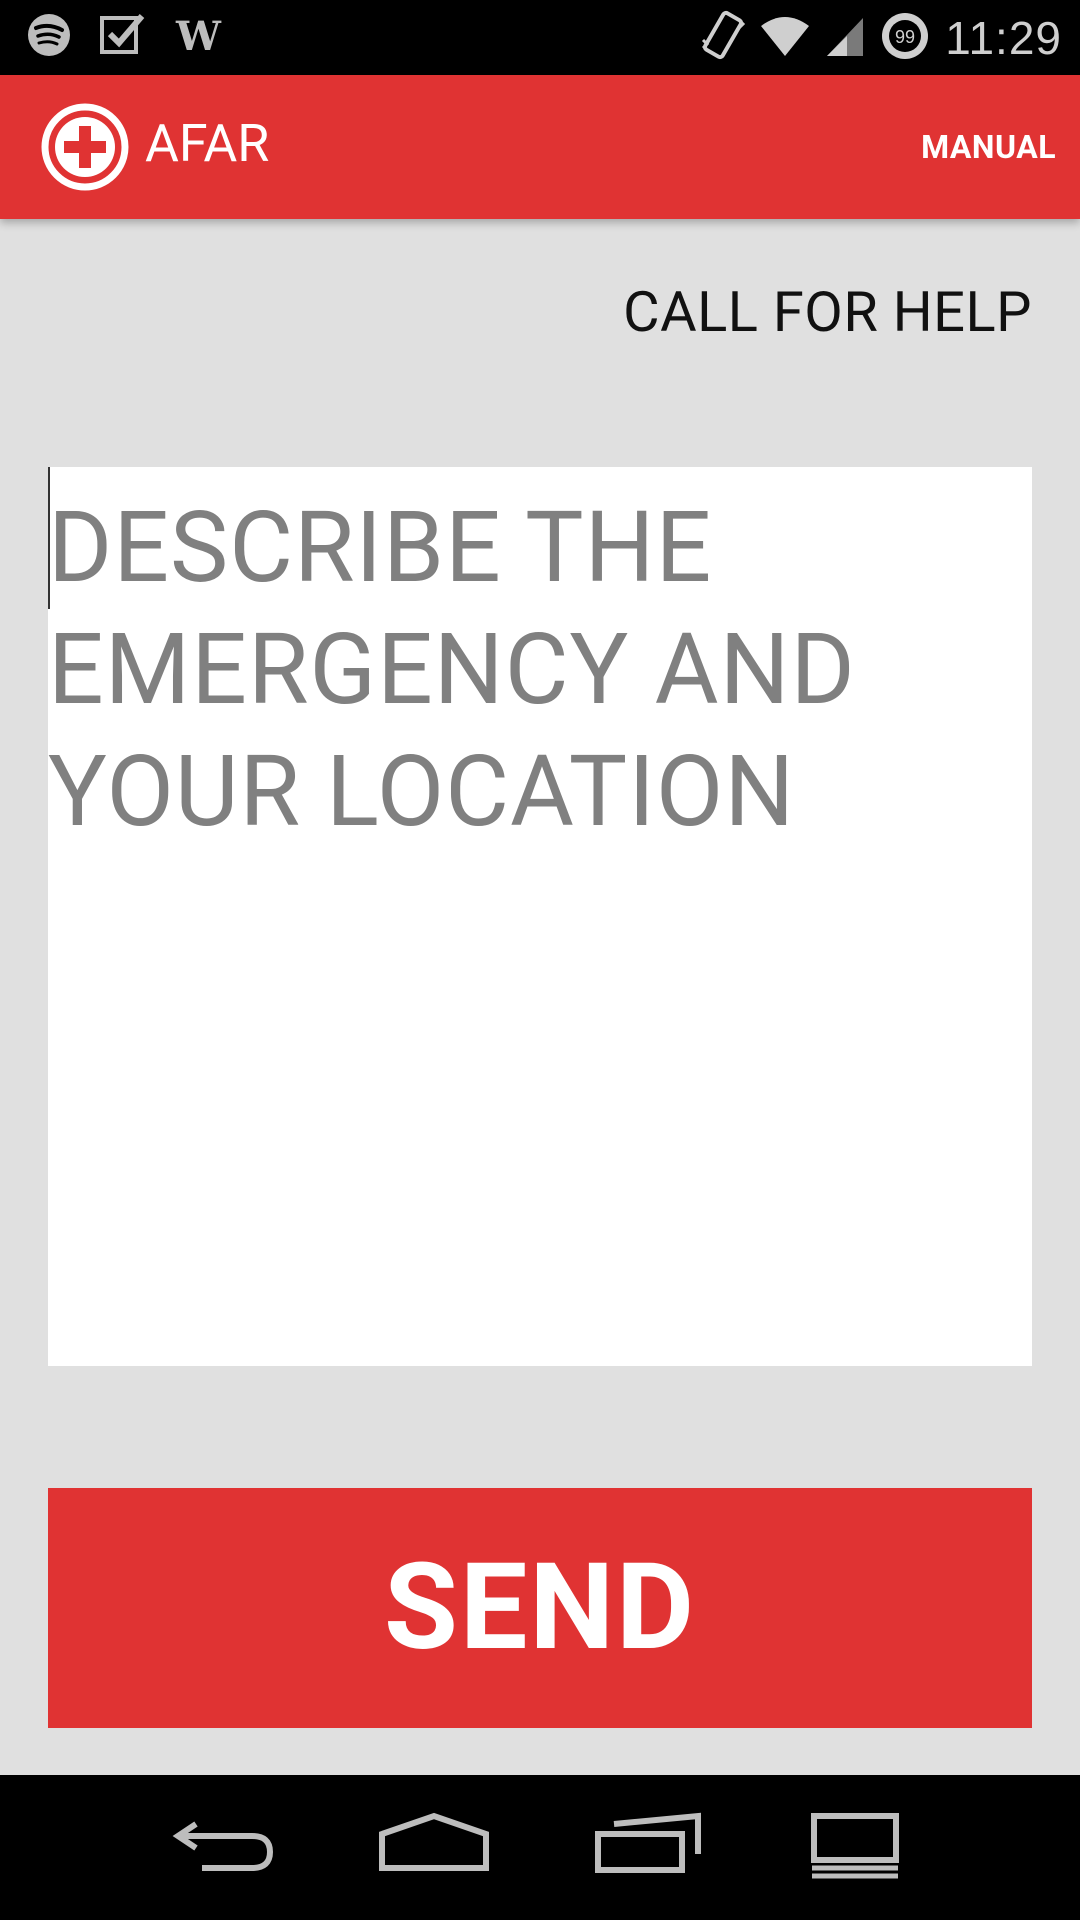 This screenshot has width=1080, height=1920. What do you see at coordinates (540, 147) in the screenshot?
I see `app-bar: AFAR MANUAL` at bounding box center [540, 147].